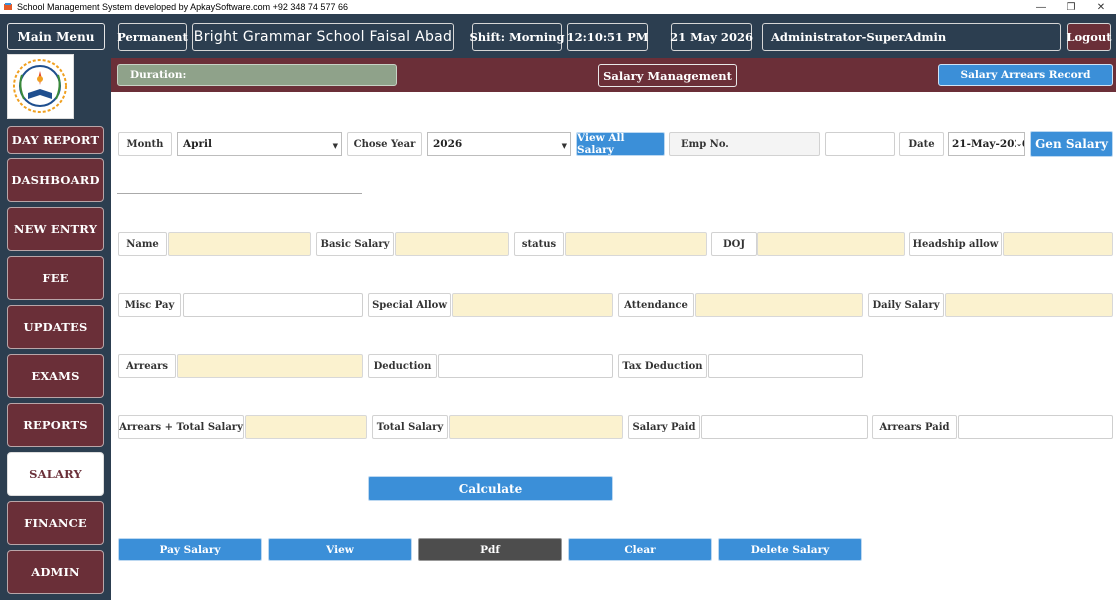 This screenshot has width=1116, height=600. I want to click on logout-button: Logout, so click(1089, 37).